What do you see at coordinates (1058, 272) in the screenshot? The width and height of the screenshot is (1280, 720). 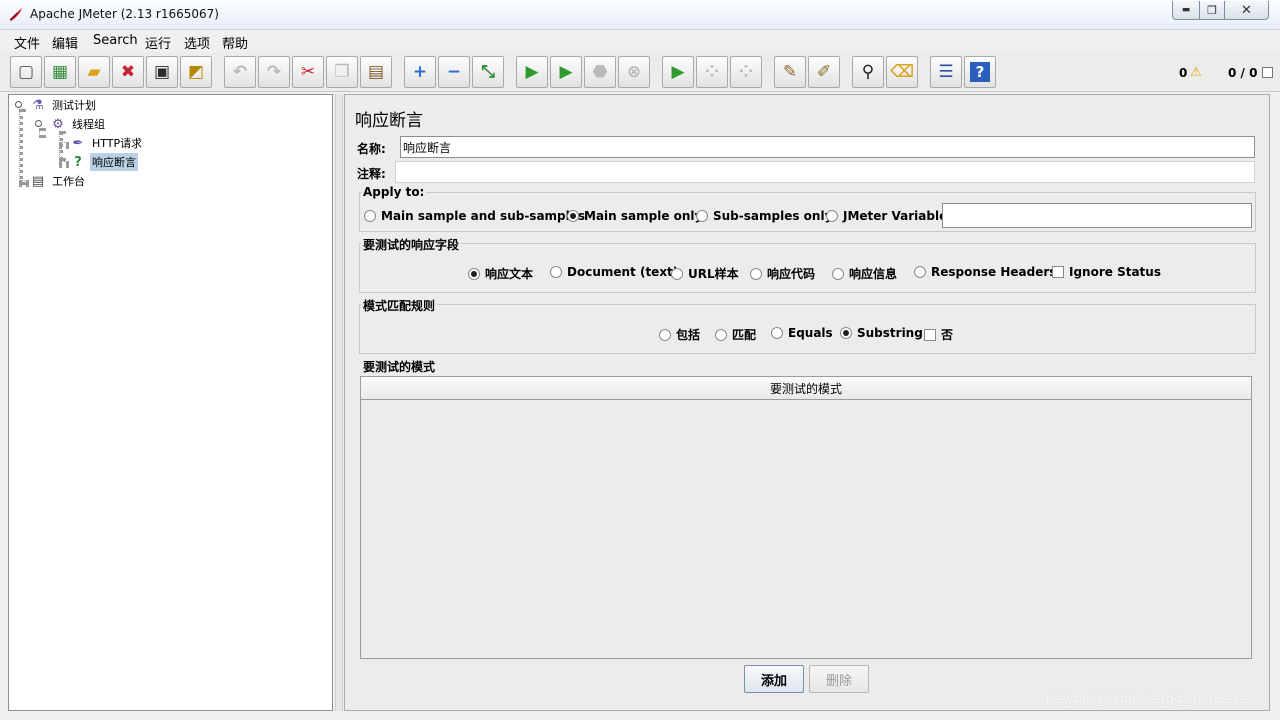 I see `checkbox-indicator` at bounding box center [1058, 272].